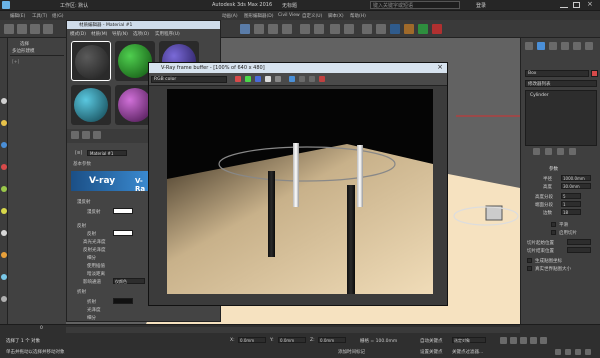  I want to click on snap-icon, so click(305, 29).